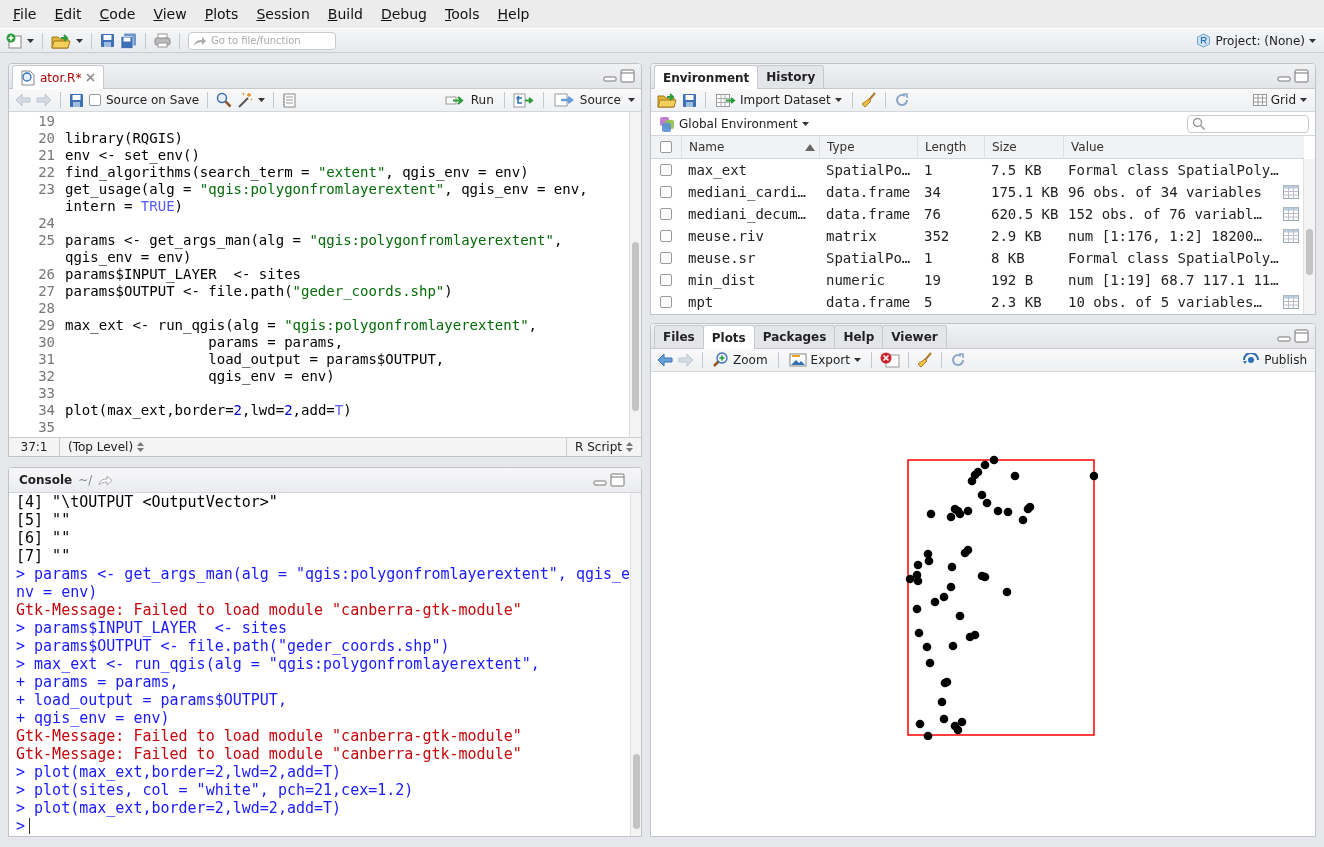  I want to click on project-button: Project: (None), so click(1256, 40).